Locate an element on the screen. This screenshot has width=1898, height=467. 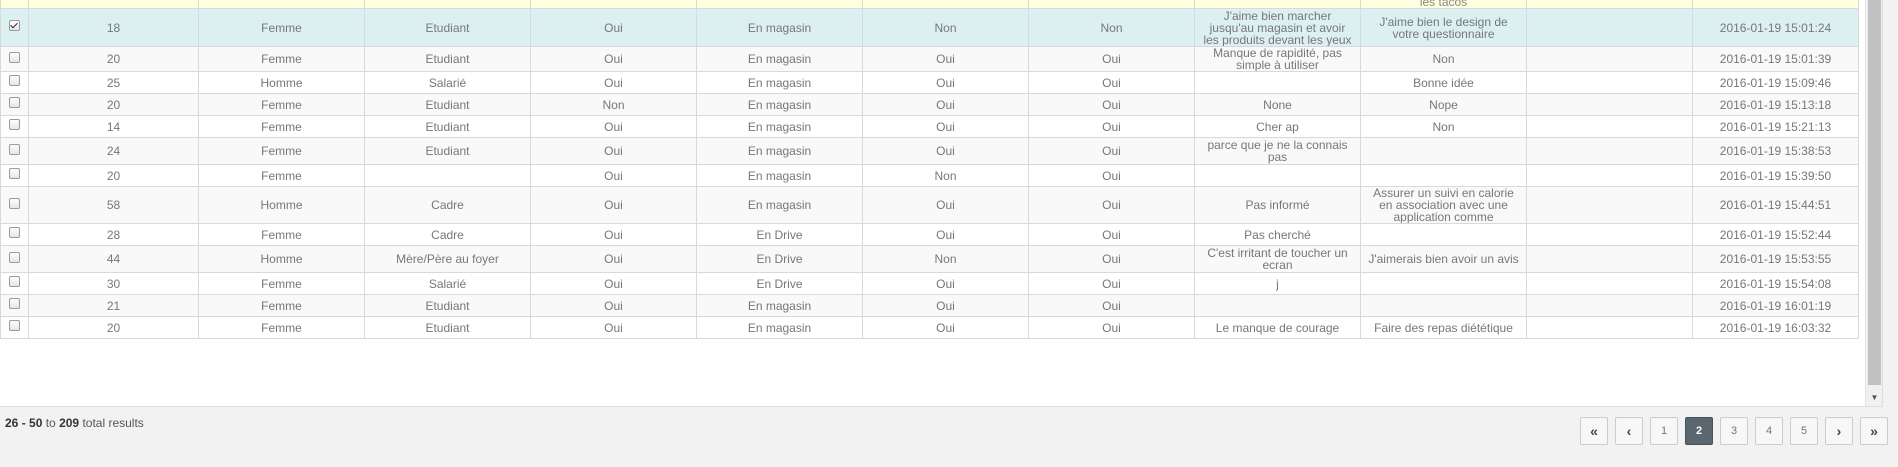
reason-cell: parce que je ne la connais pas is located at coordinates (1277, 151).